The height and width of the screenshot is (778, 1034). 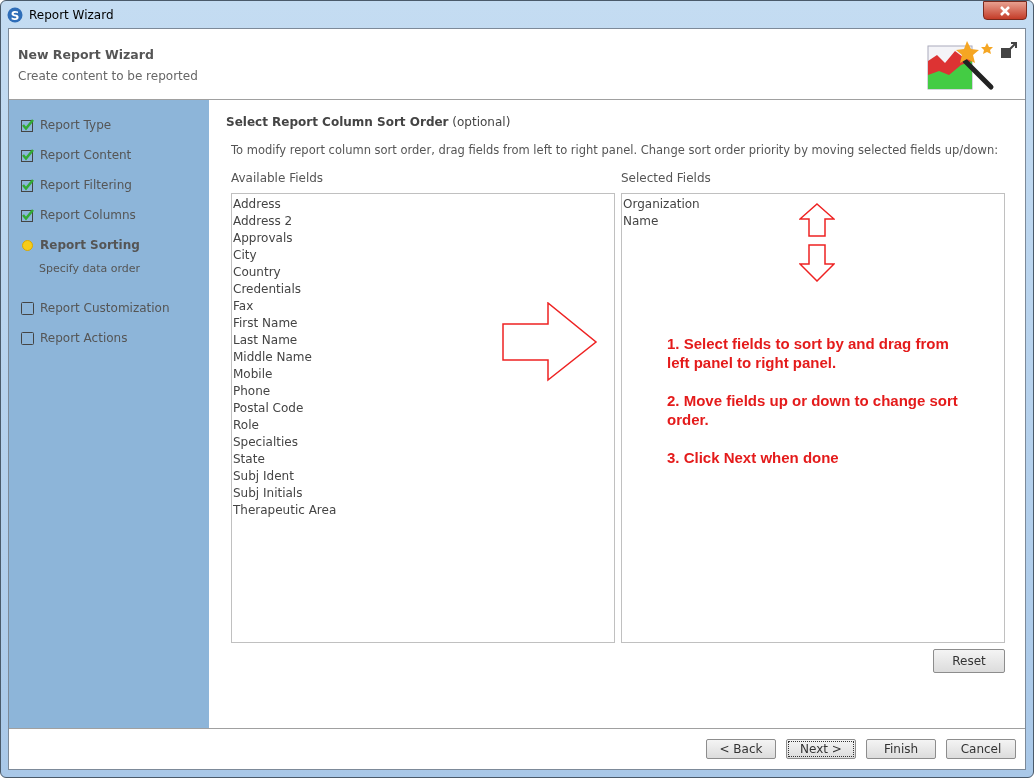 I want to click on list-item: First Name, so click(x=423, y=323).